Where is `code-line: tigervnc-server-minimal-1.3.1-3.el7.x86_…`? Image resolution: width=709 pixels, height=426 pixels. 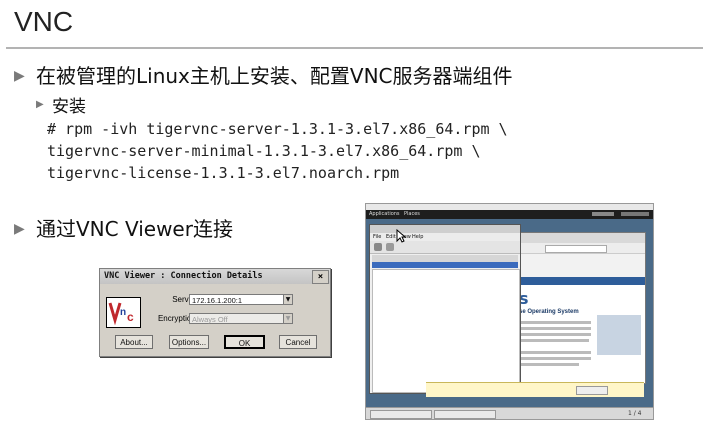
code-line: tigervnc-server-minimal-1.3.1-3.el7.x86_… is located at coordinates (264, 151).